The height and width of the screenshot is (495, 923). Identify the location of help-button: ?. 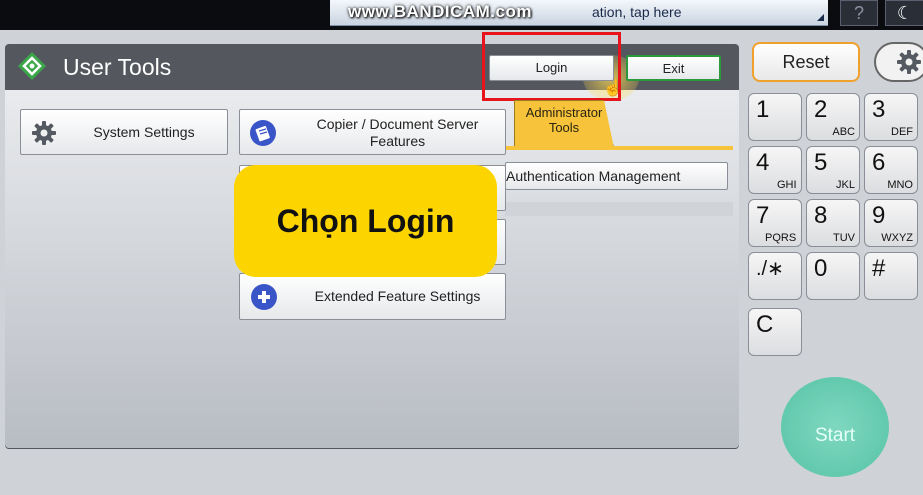
(859, 13).